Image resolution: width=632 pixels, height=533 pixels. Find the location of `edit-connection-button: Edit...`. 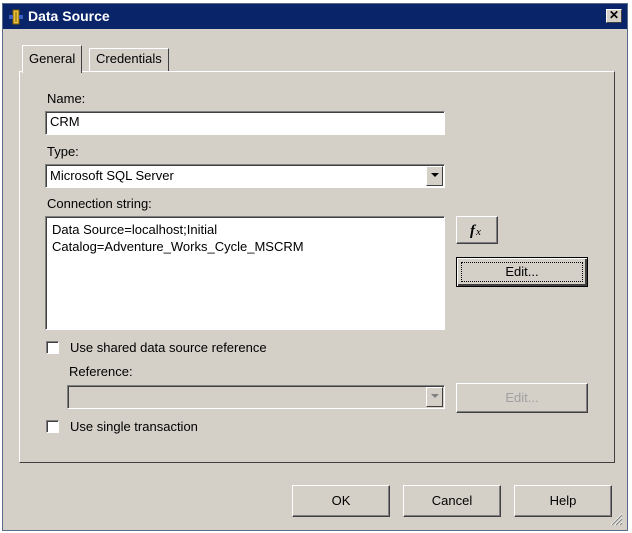

edit-connection-button: Edit... is located at coordinates (522, 272).